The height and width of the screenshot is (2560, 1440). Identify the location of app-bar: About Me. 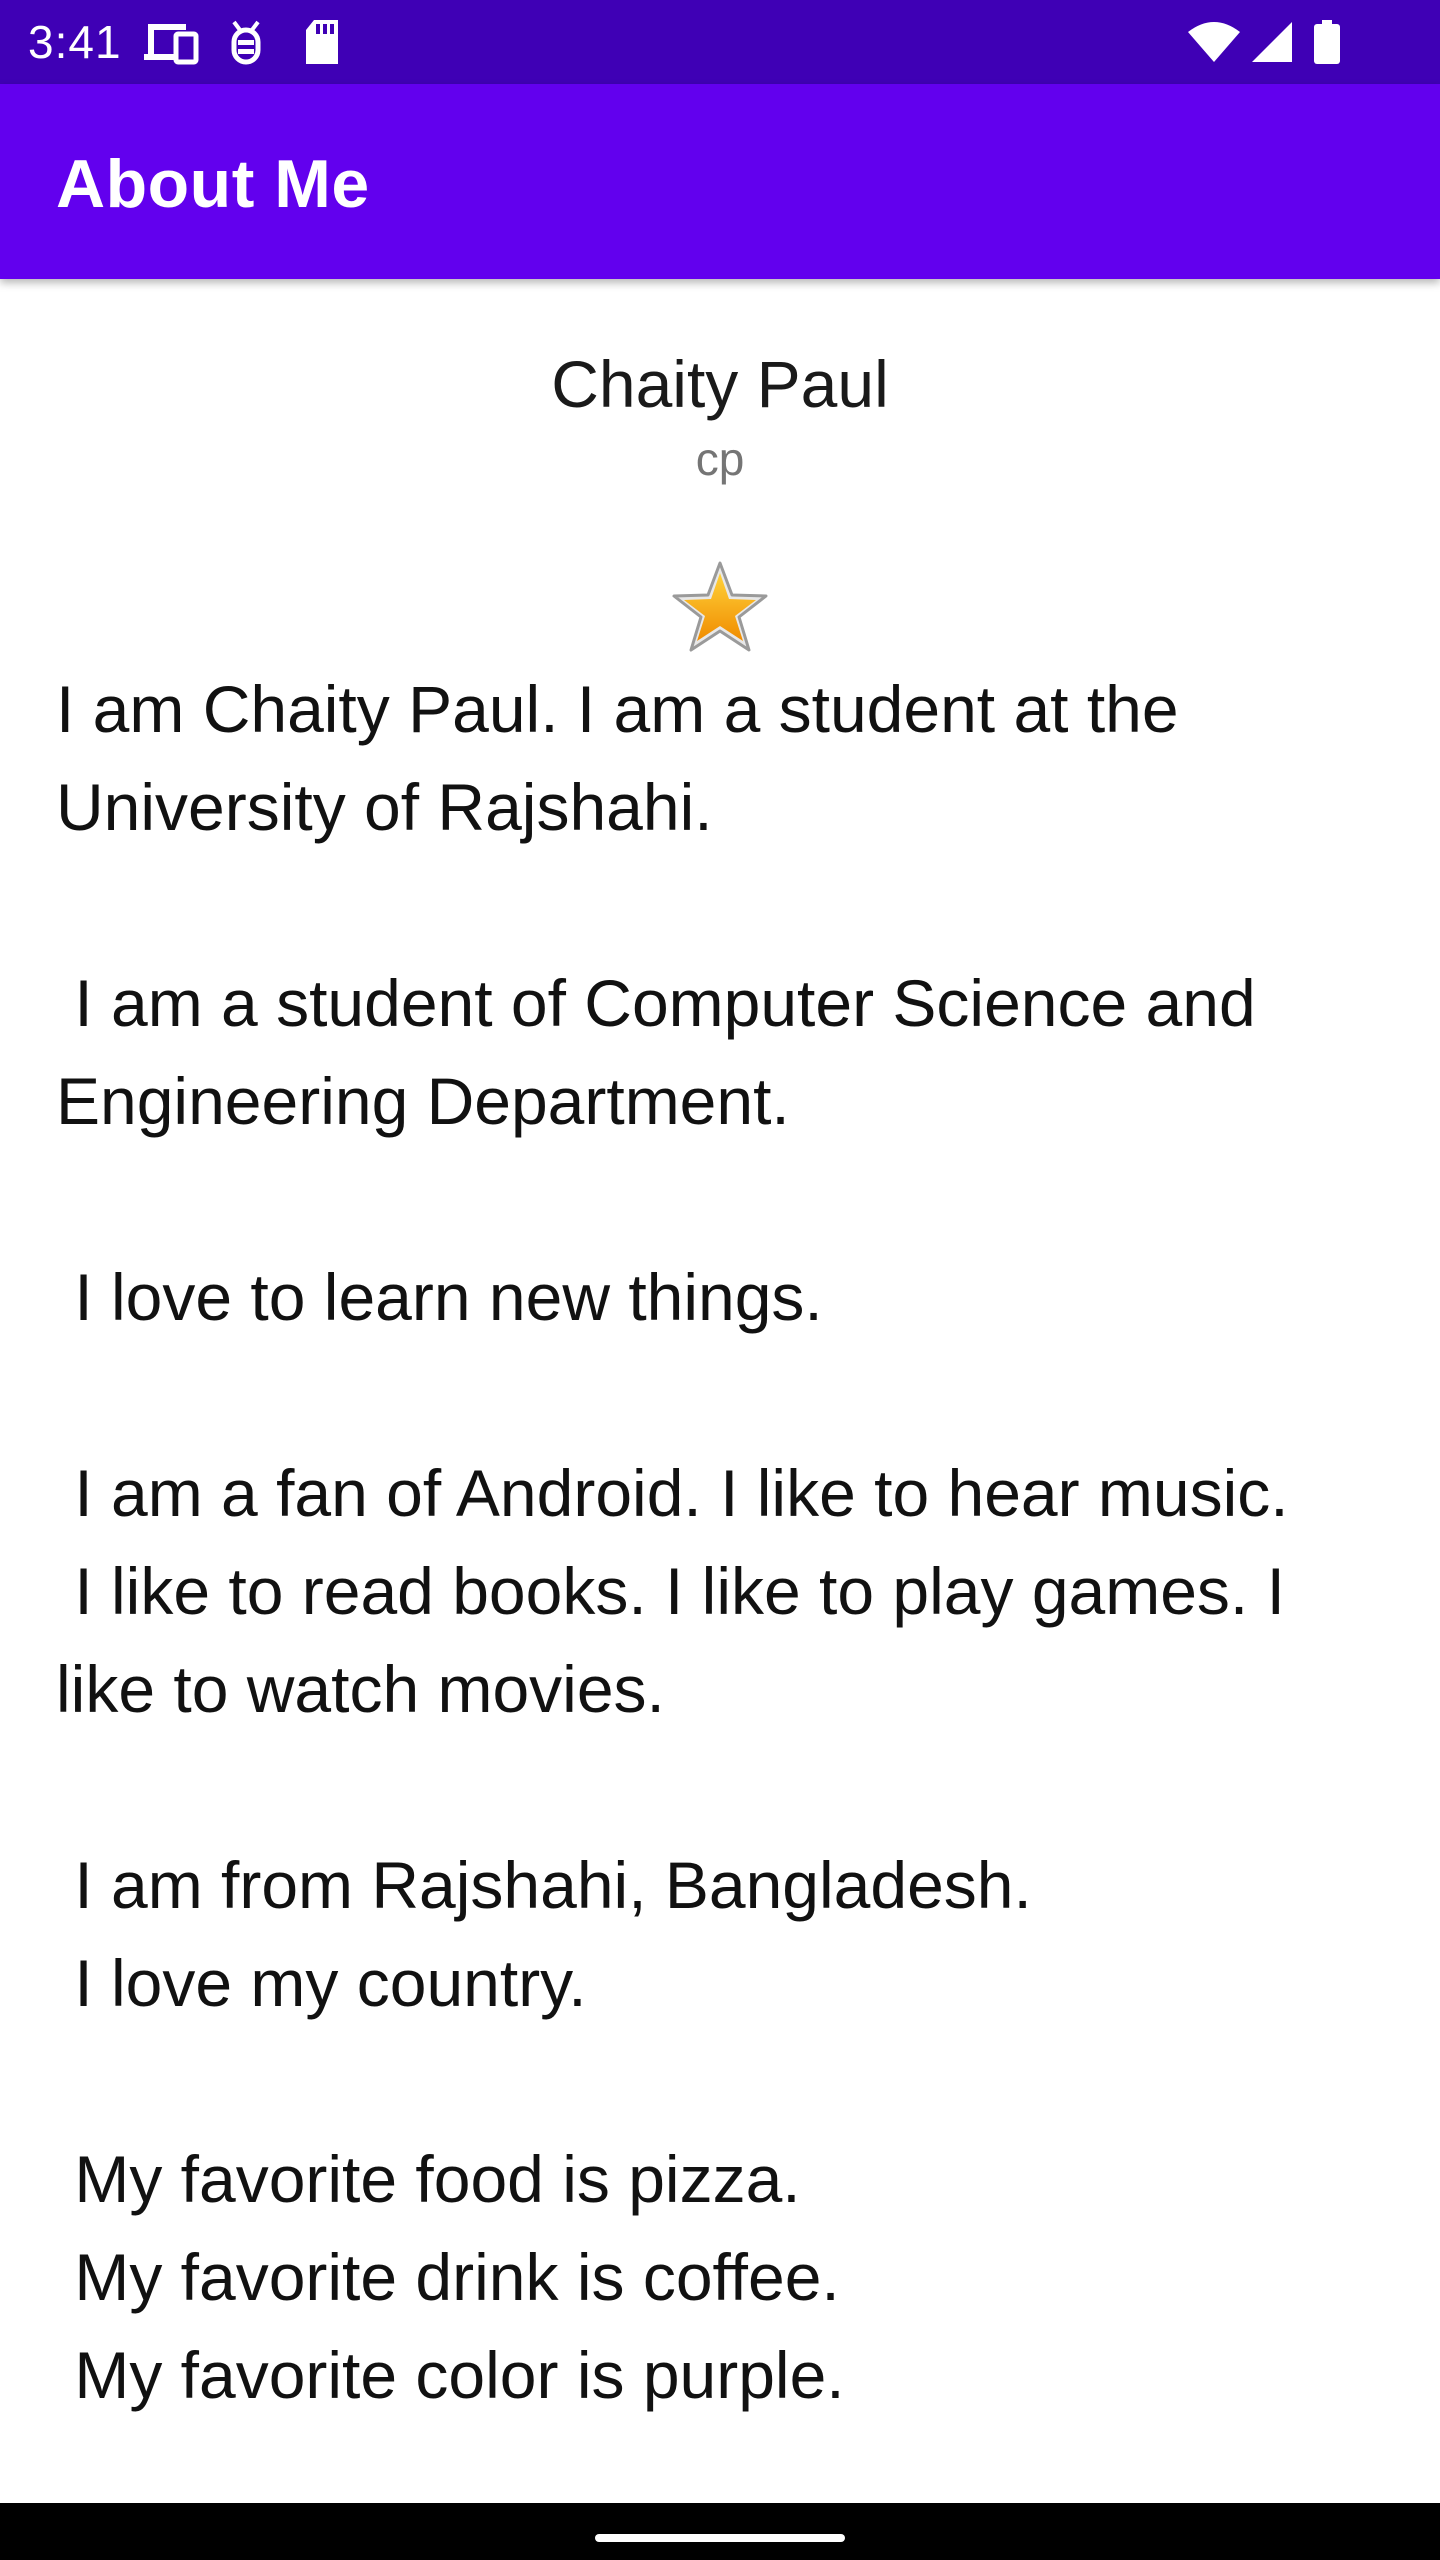
(720, 181).